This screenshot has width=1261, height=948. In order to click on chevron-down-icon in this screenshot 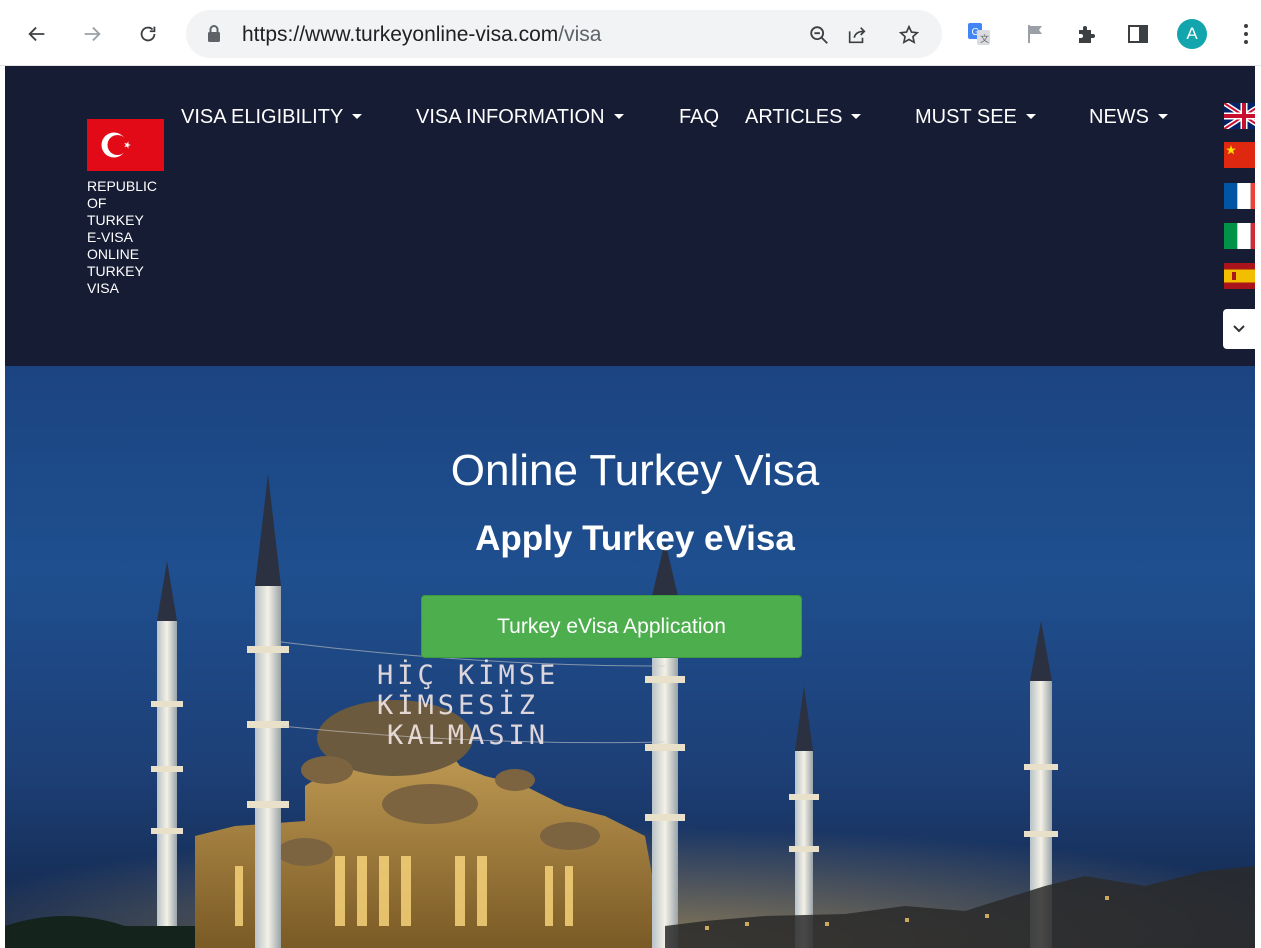, I will do `click(1239, 329)`.